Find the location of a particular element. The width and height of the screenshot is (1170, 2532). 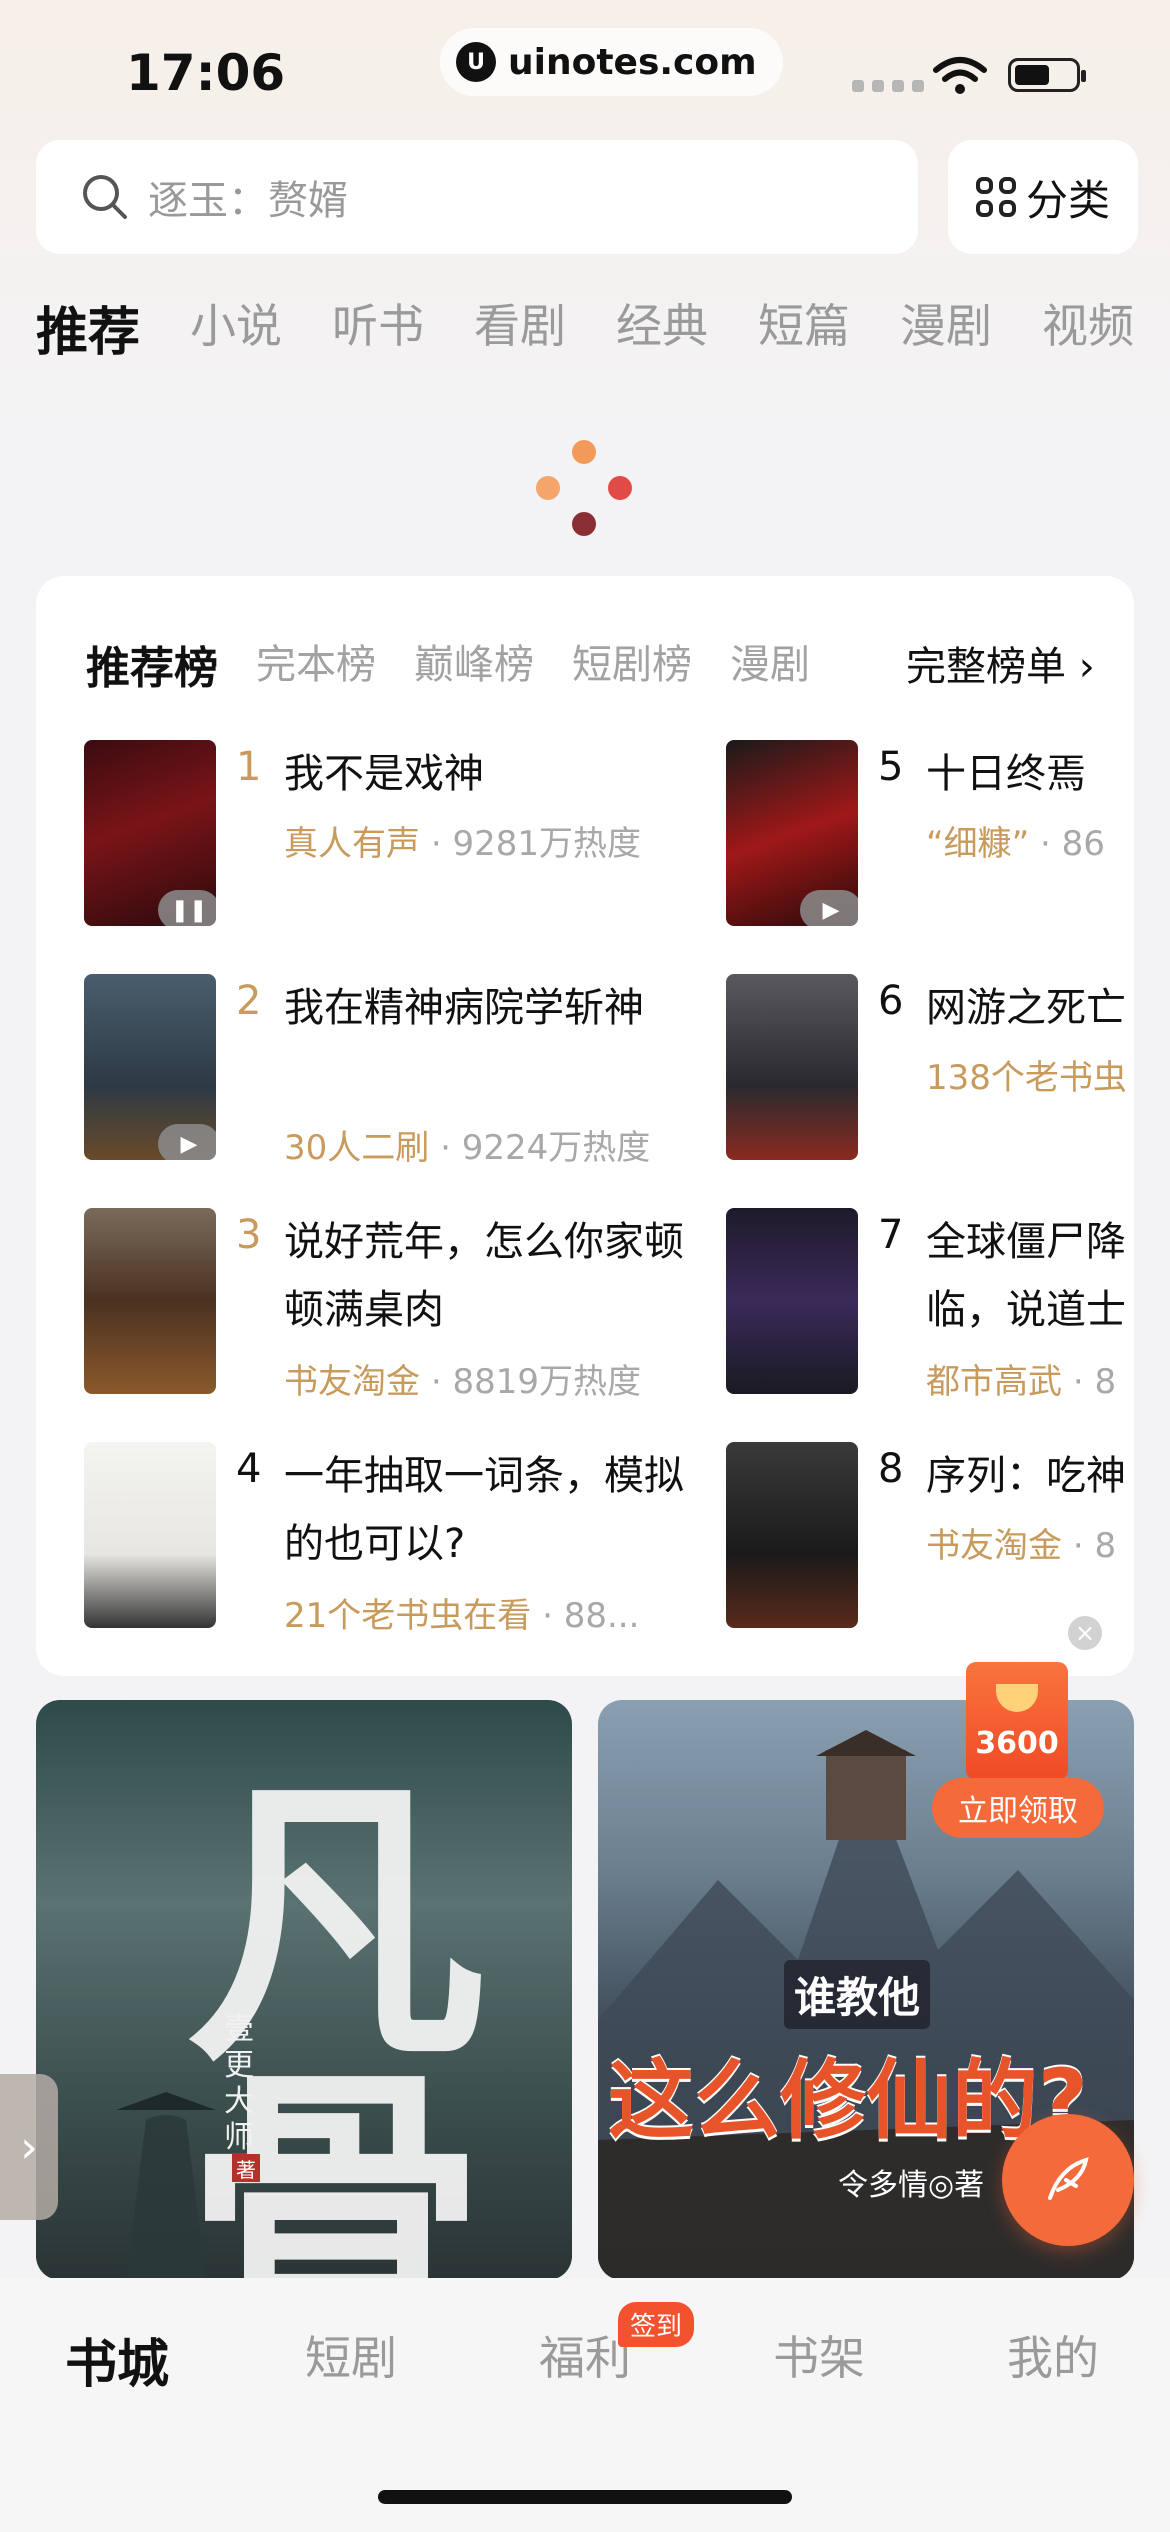

book-title: 我在精神病院学斩神 is located at coordinates (464, 1008).